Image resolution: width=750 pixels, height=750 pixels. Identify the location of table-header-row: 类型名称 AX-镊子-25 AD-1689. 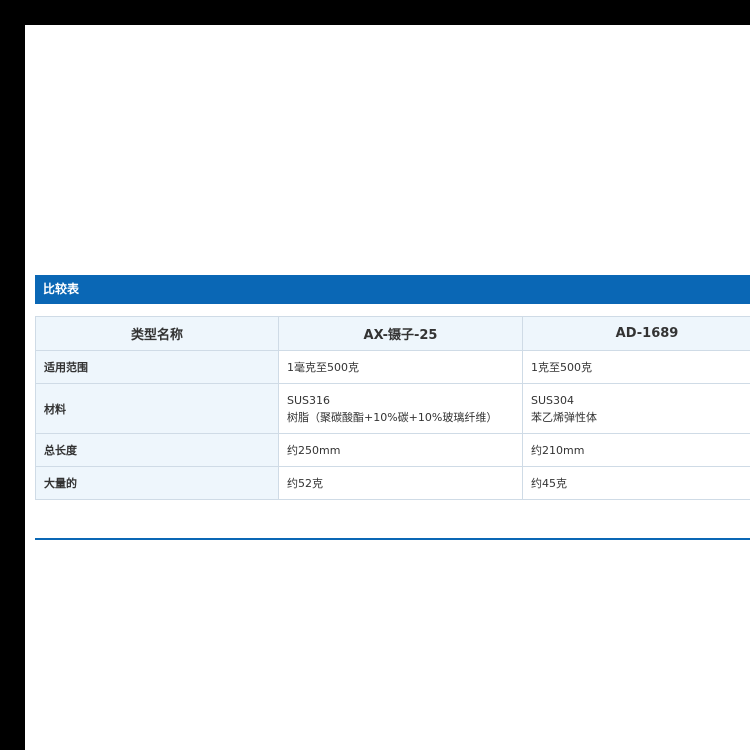
(392, 333).